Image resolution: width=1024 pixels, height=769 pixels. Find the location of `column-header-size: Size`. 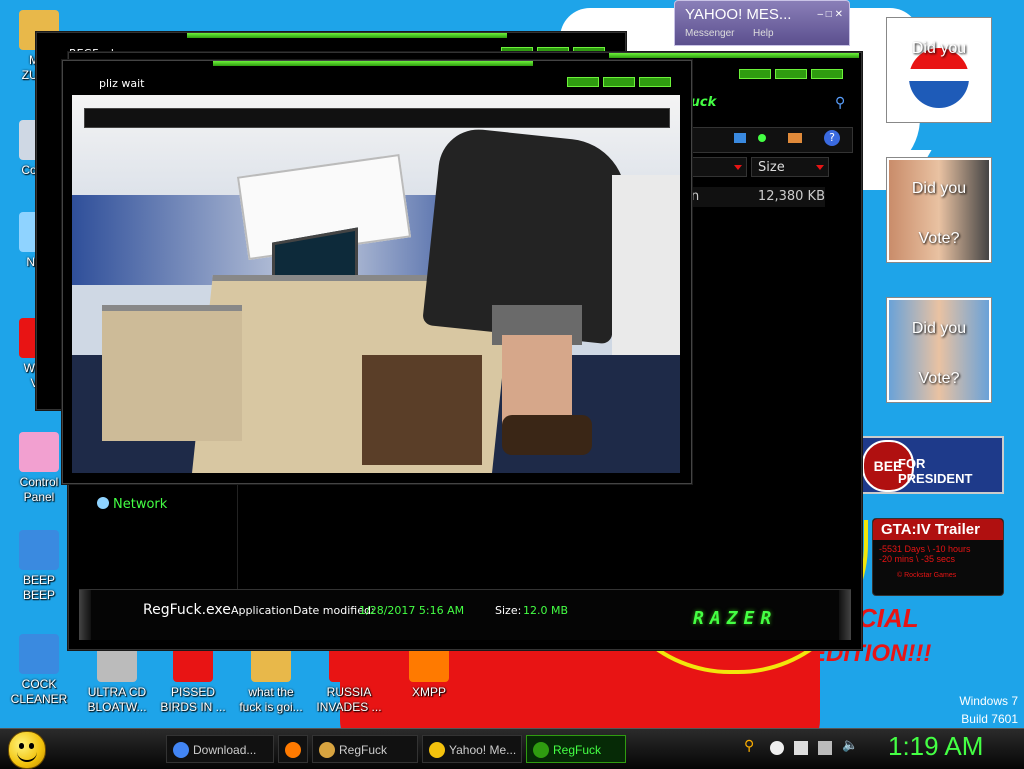

column-header-size: Size is located at coordinates (790, 167).